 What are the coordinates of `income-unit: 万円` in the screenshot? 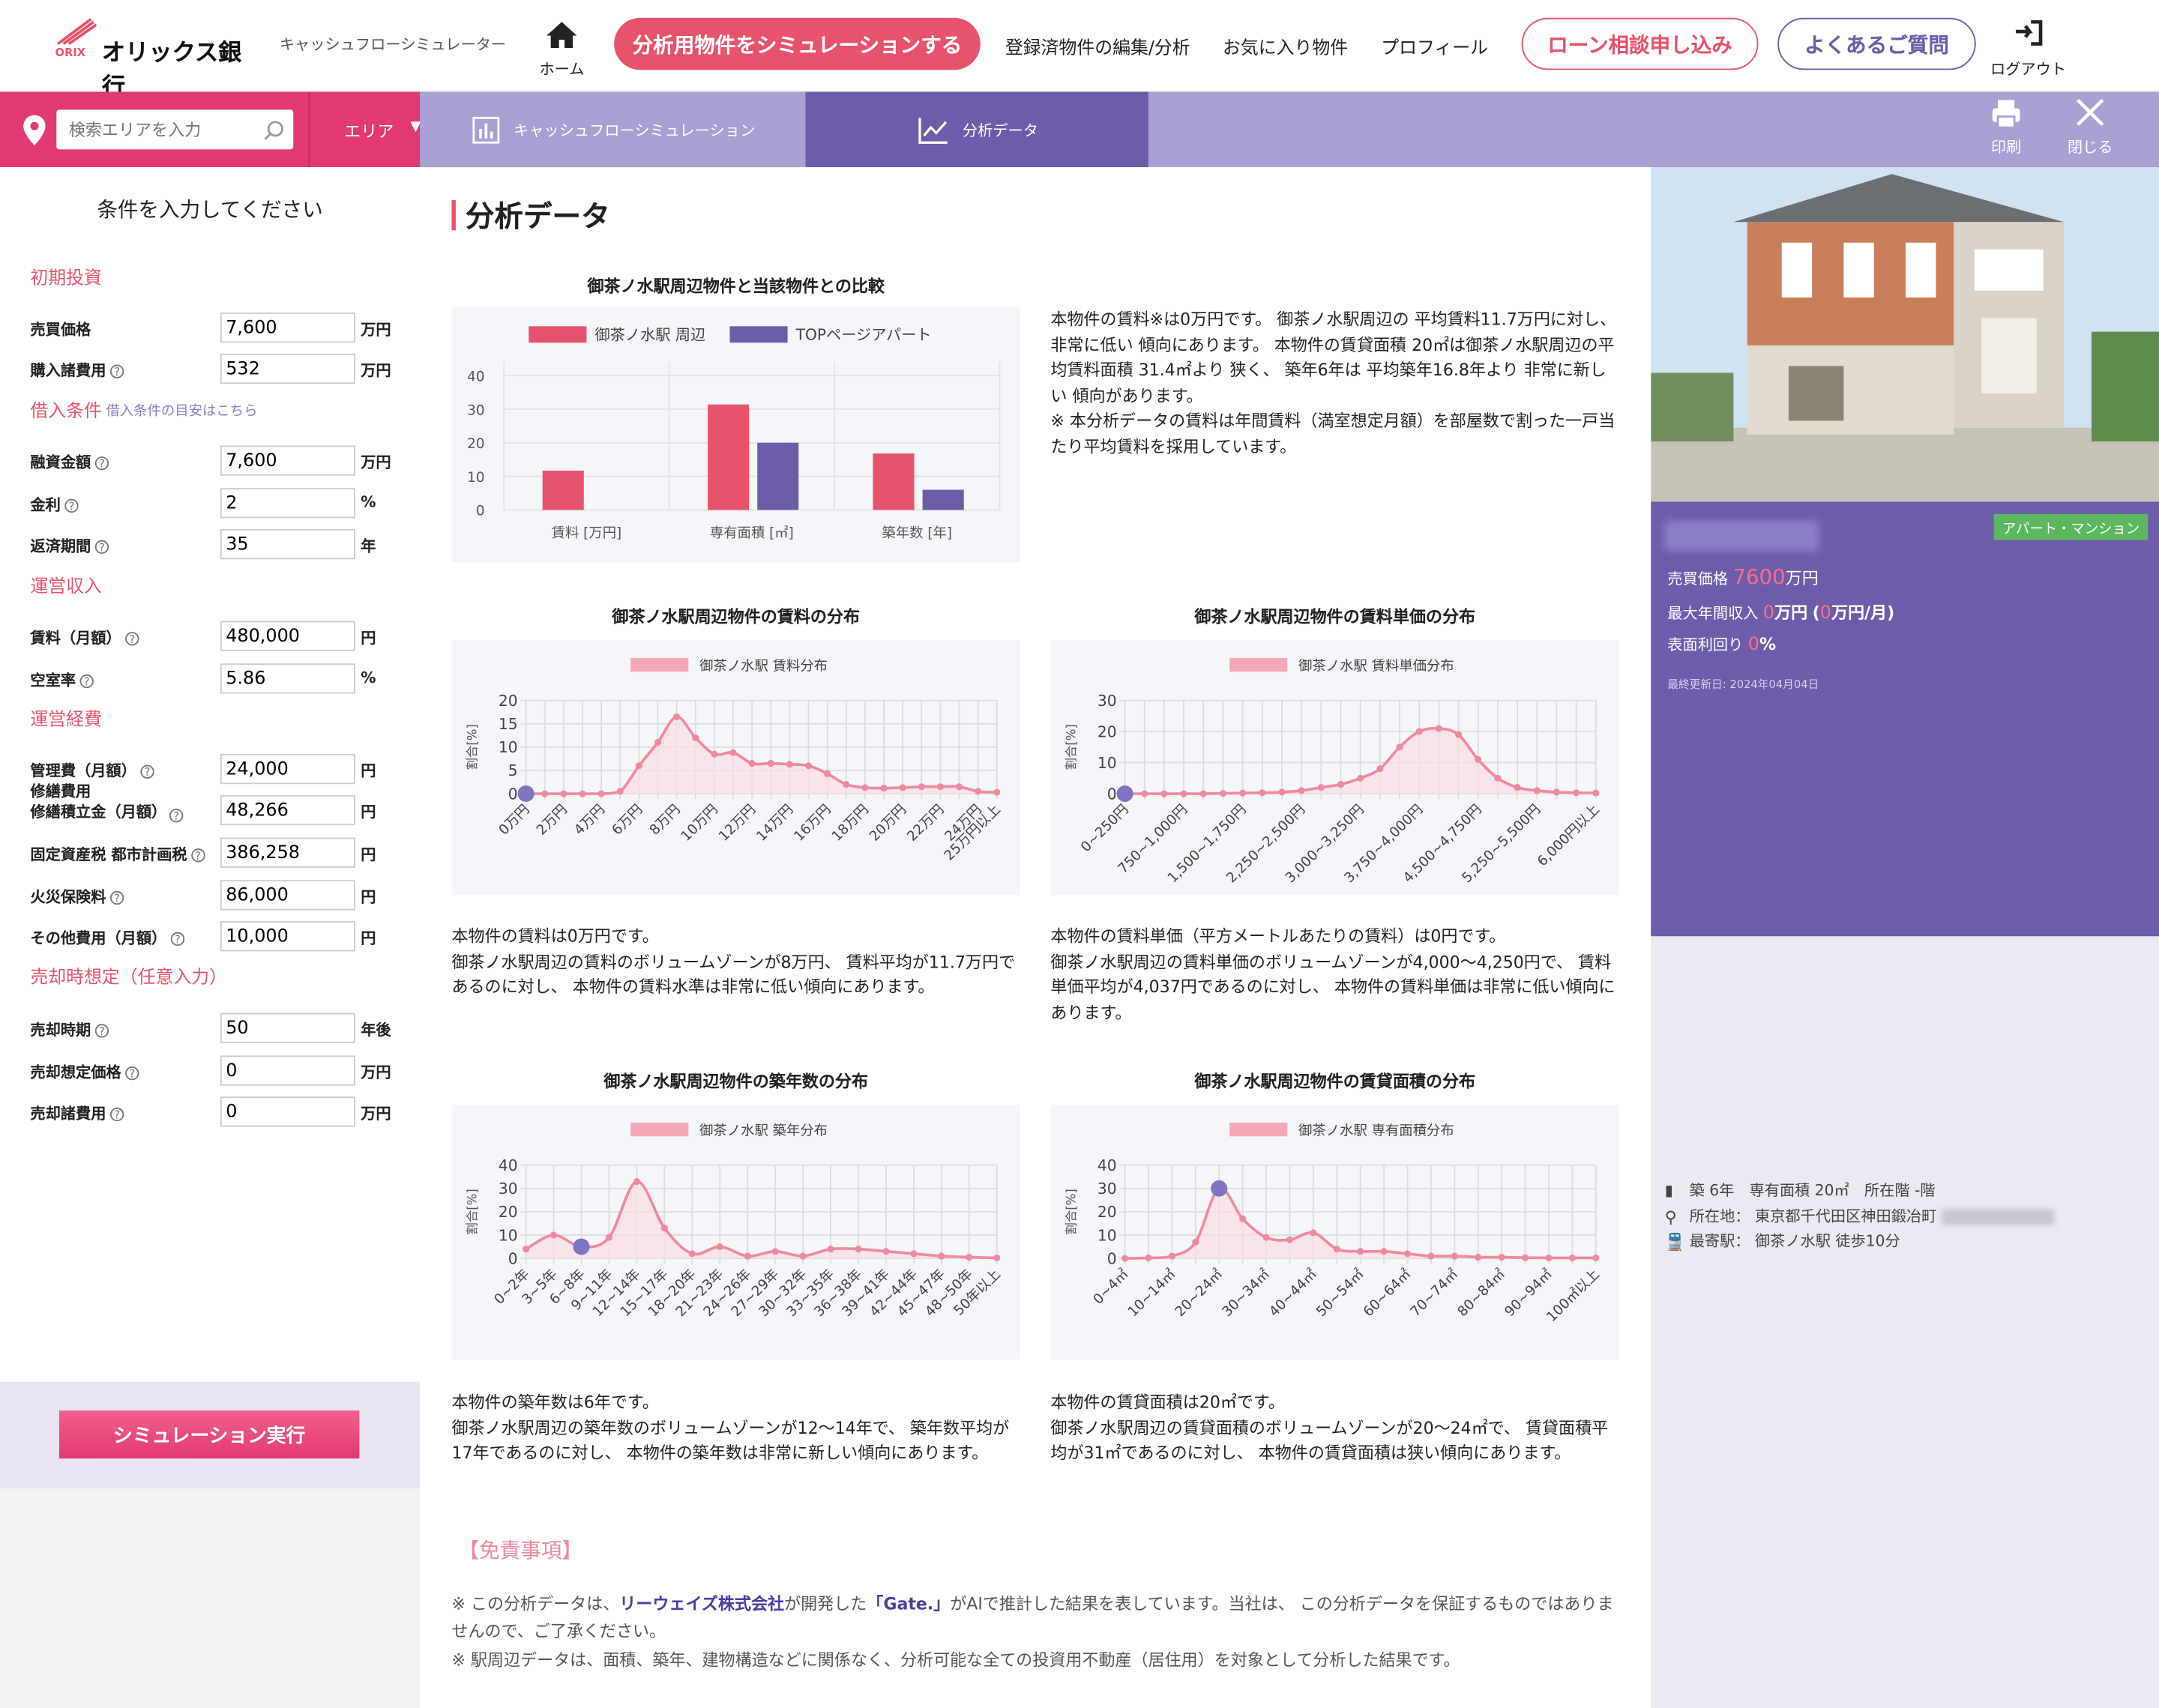 It's located at (1791, 613).